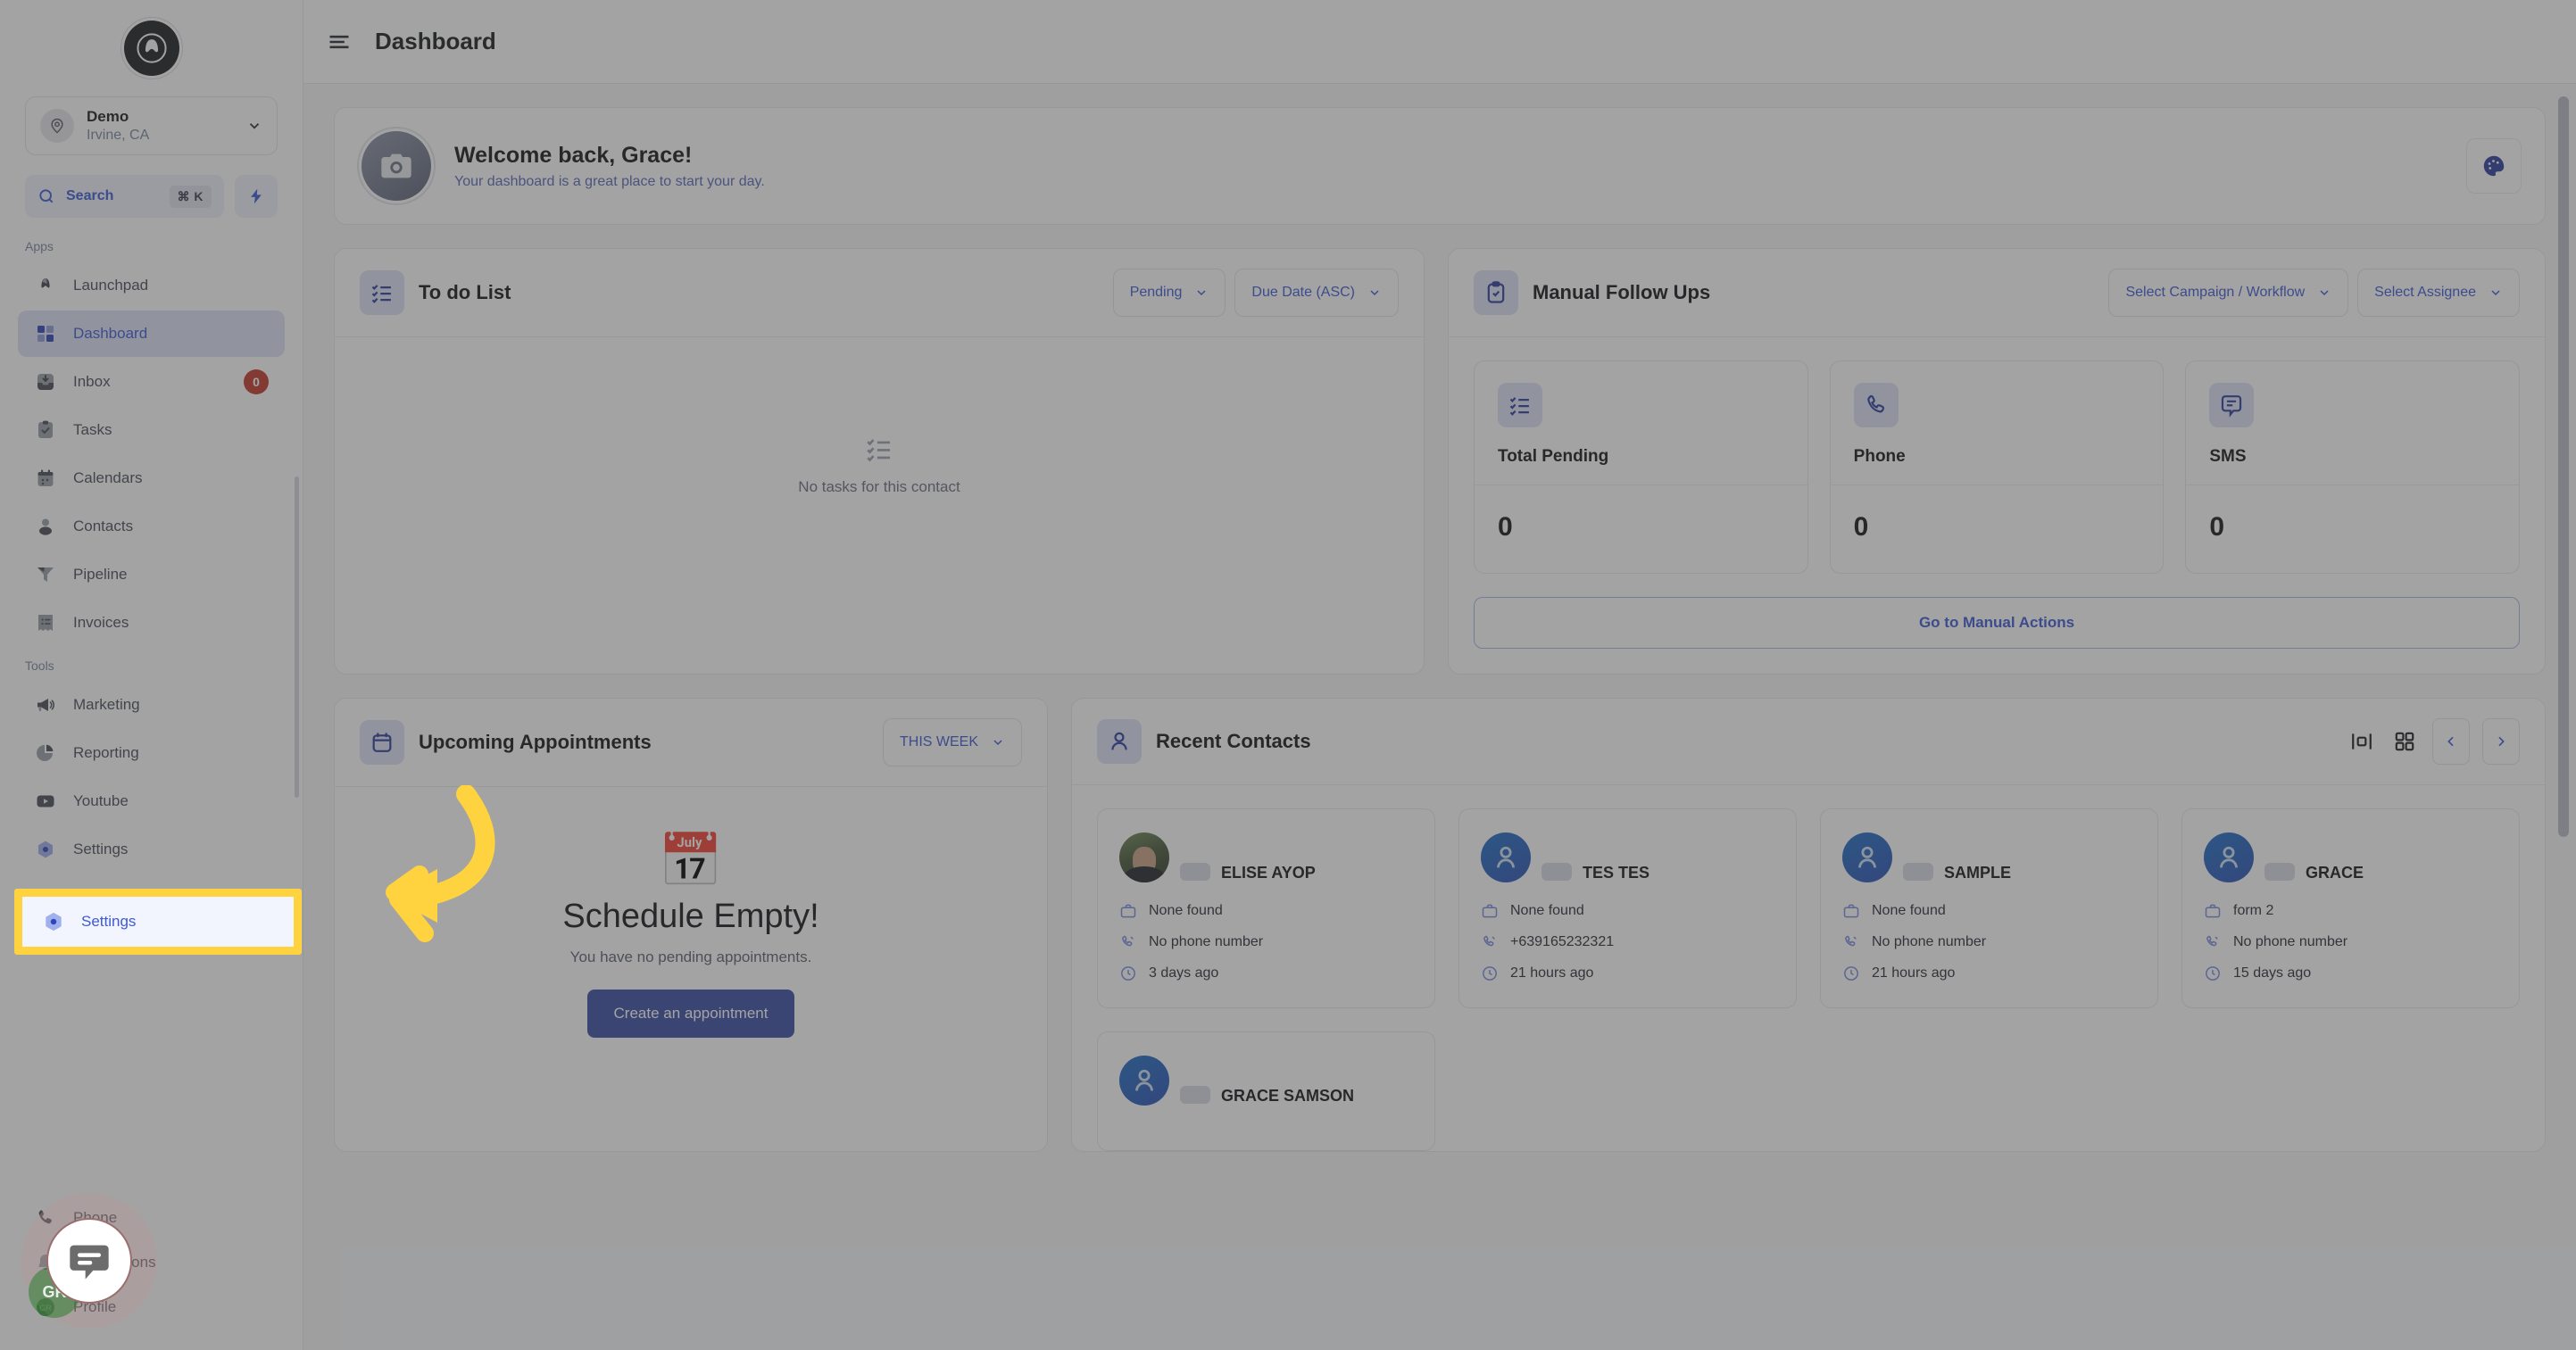 The image size is (2576, 1350). What do you see at coordinates (1851, 973) in the screenshot?
I see `clock-icon` at bounding box center [1851, 973].